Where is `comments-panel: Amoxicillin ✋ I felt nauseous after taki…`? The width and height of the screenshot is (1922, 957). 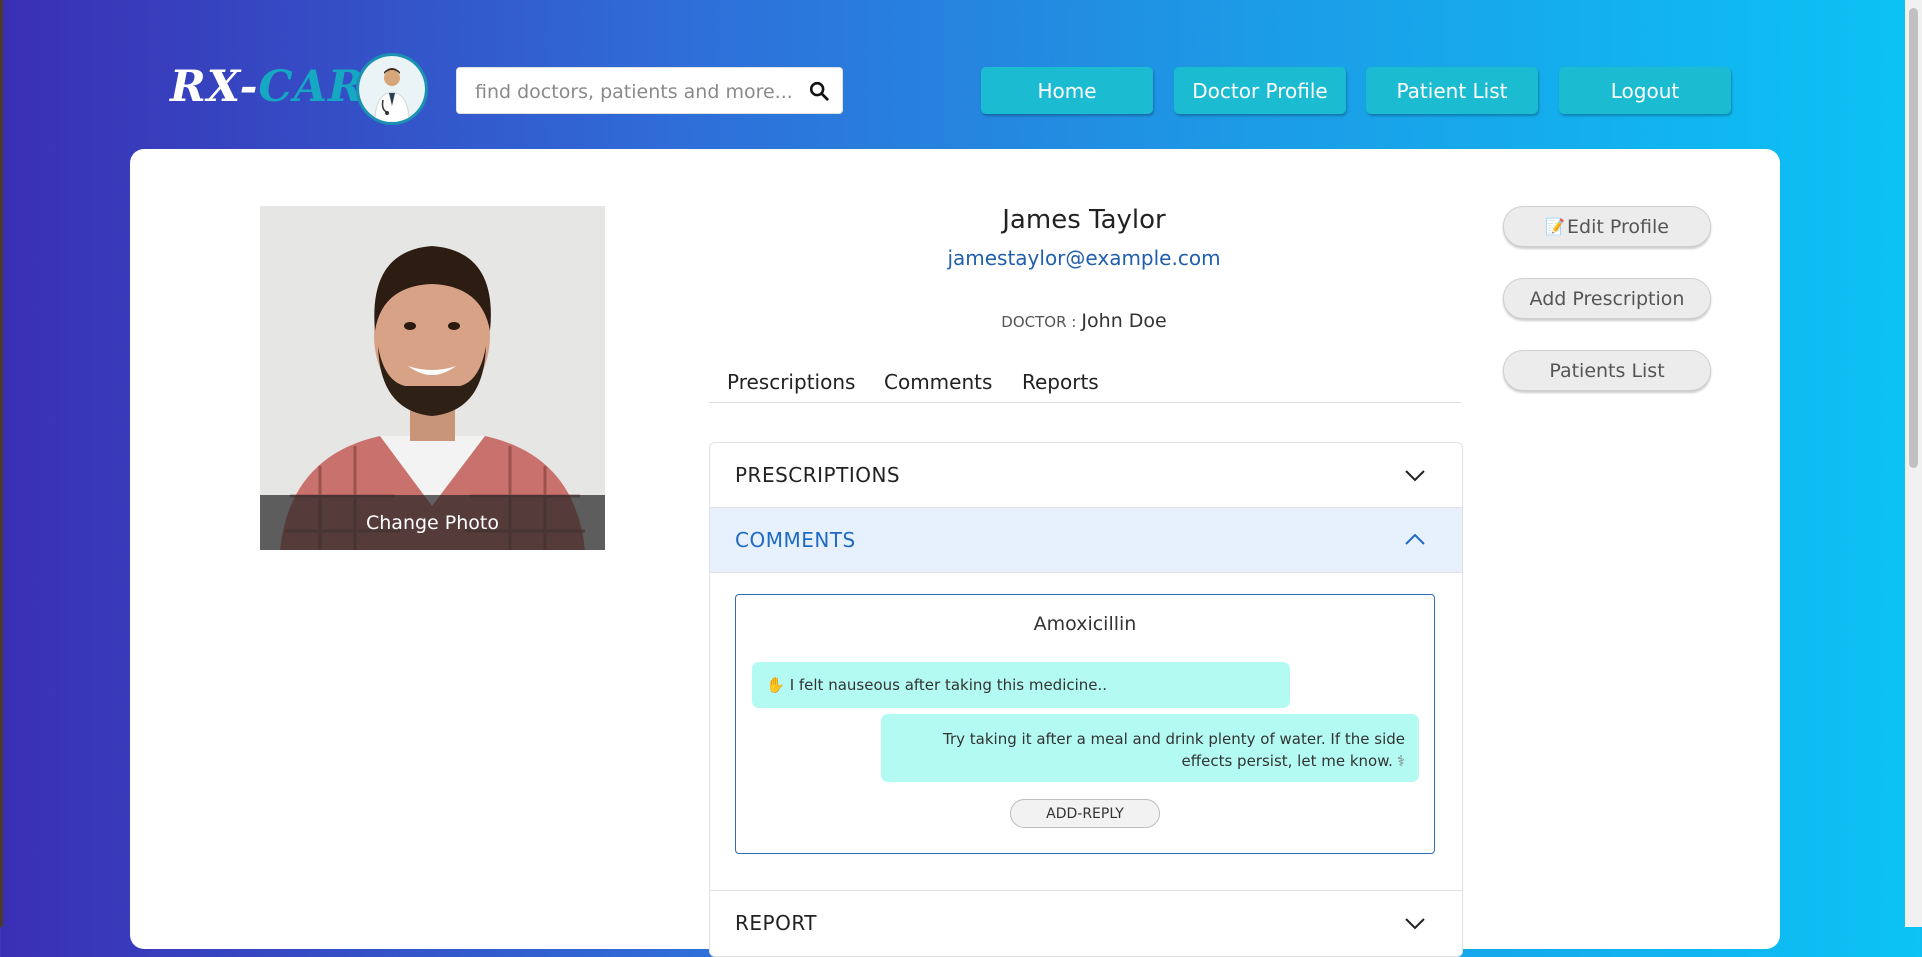 comments-panel: Amoxicillin ✋ I felt nauseous after taki… is located at coordinates (1086, 732).